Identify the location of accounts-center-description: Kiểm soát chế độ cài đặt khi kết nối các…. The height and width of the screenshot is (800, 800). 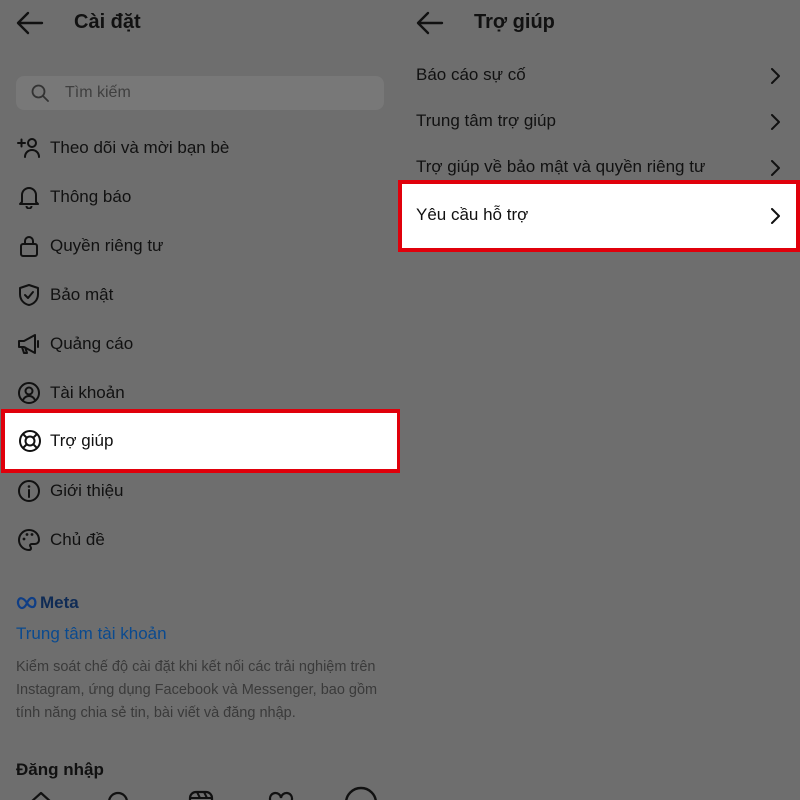
(197, 690).